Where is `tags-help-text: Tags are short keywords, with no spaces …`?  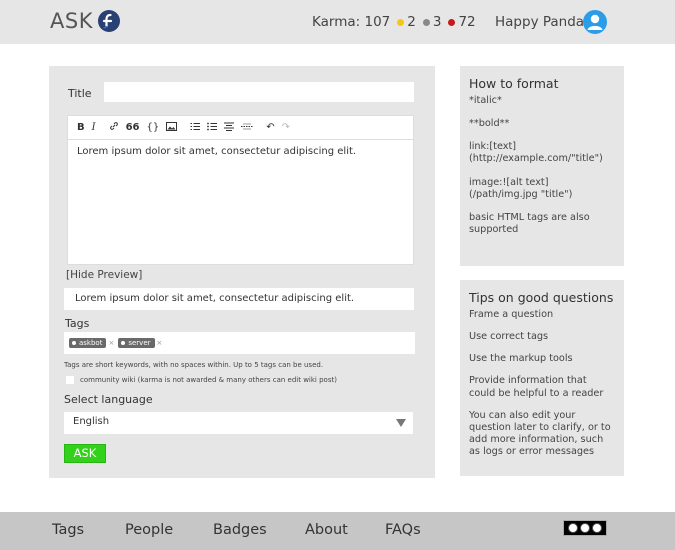
tags-help-text: Tags are short keywords, with no spaces … is located at coordinates (194, 365).